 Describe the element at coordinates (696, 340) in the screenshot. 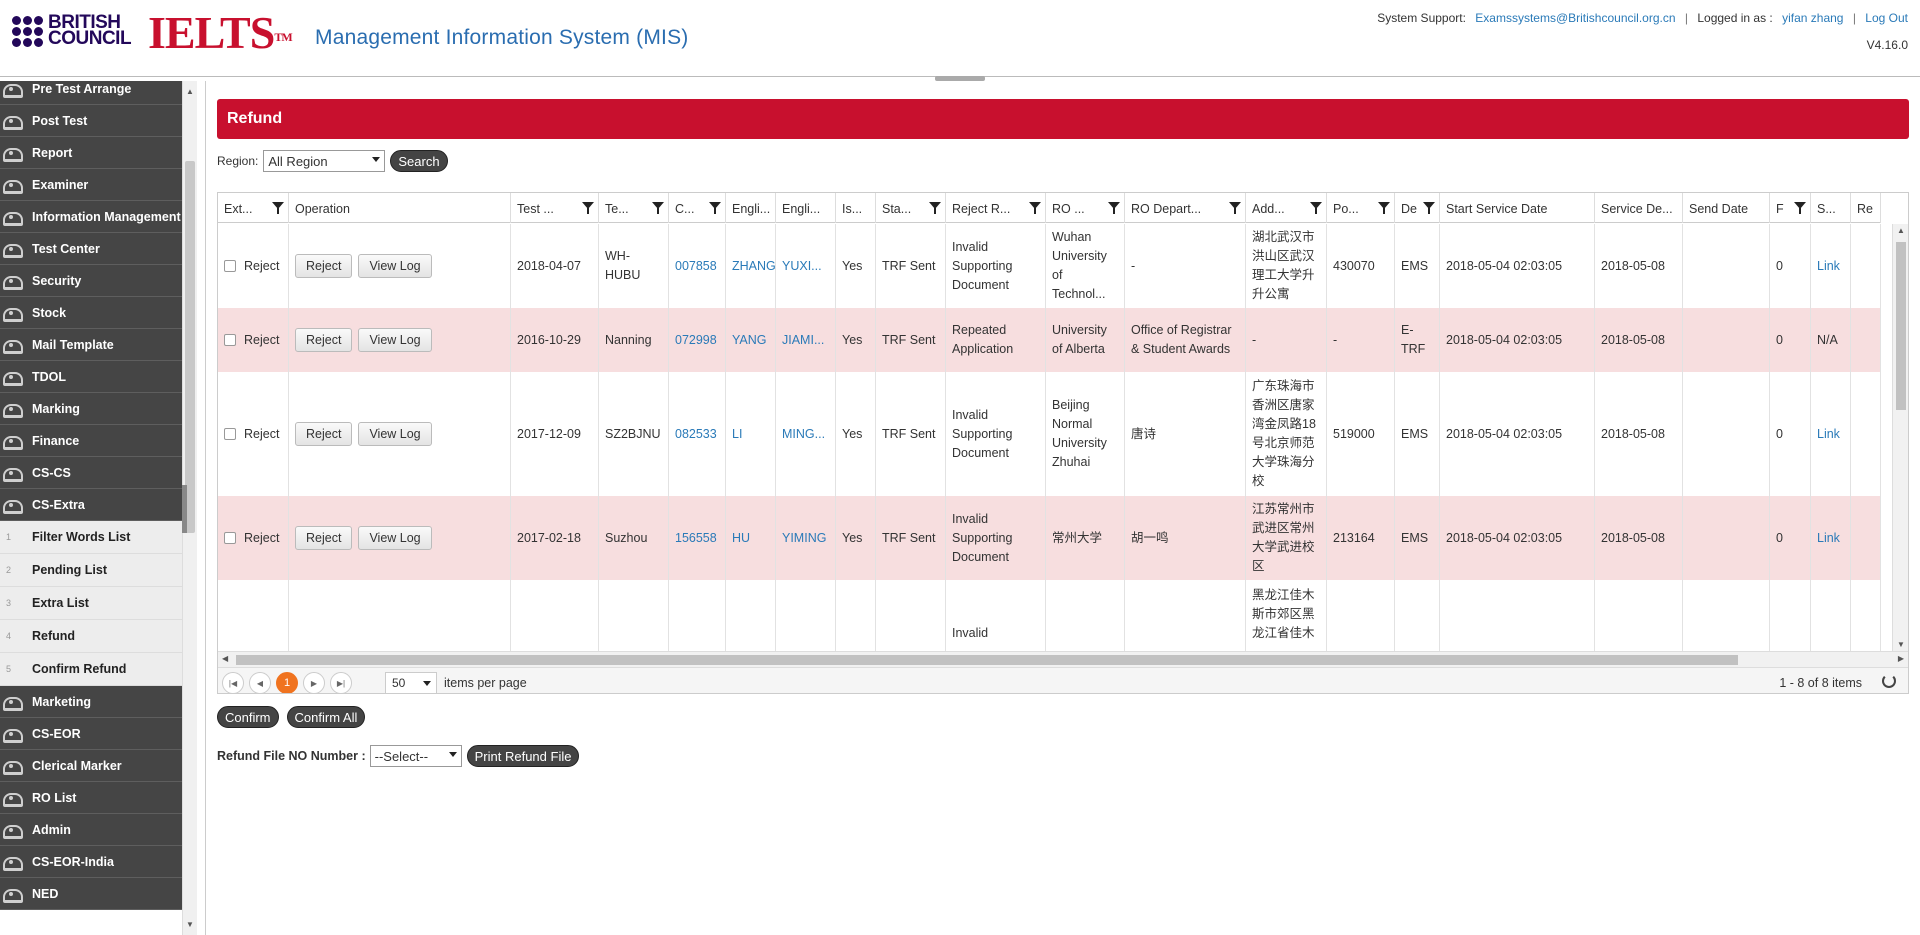

I see `cell-link: 072998` at that location.